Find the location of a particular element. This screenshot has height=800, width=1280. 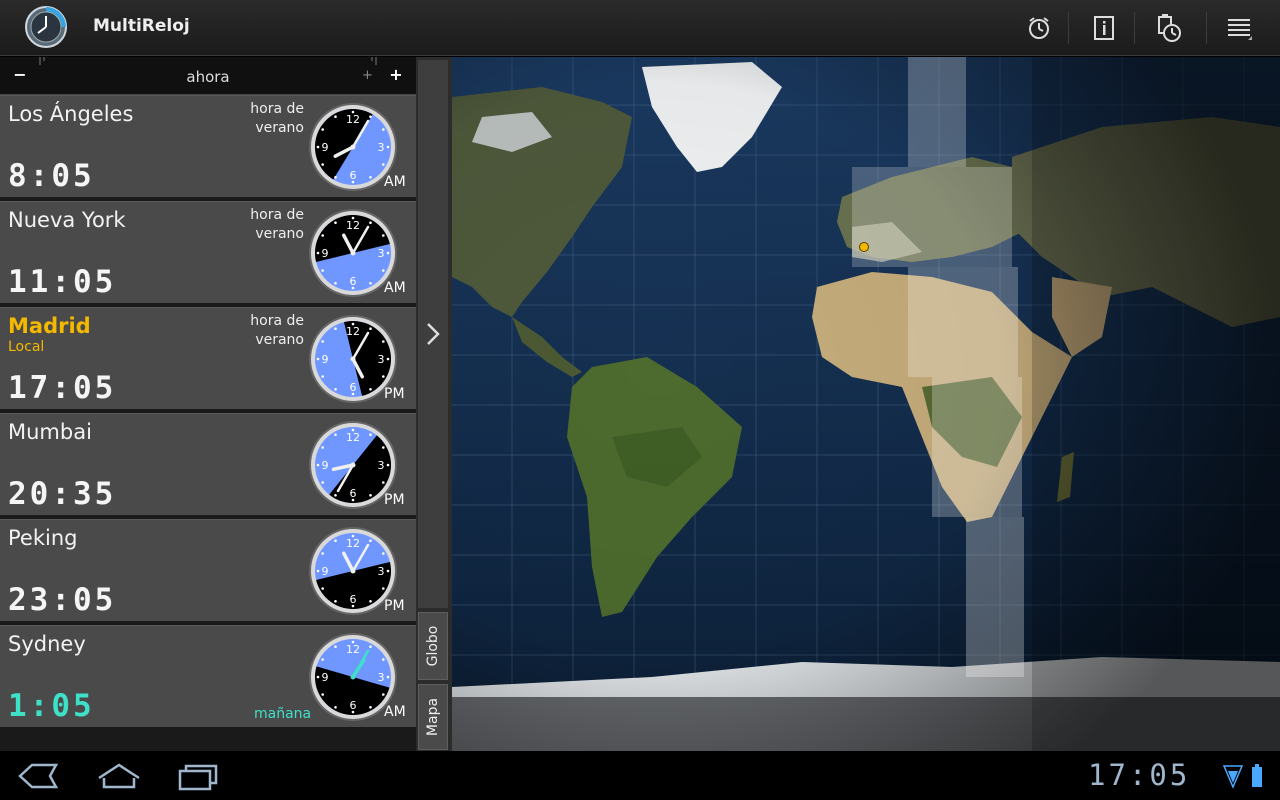

city-row: Nueva York 11:05 hora de verano 12 3 6 9 AM is located at coordinates (208, 252).